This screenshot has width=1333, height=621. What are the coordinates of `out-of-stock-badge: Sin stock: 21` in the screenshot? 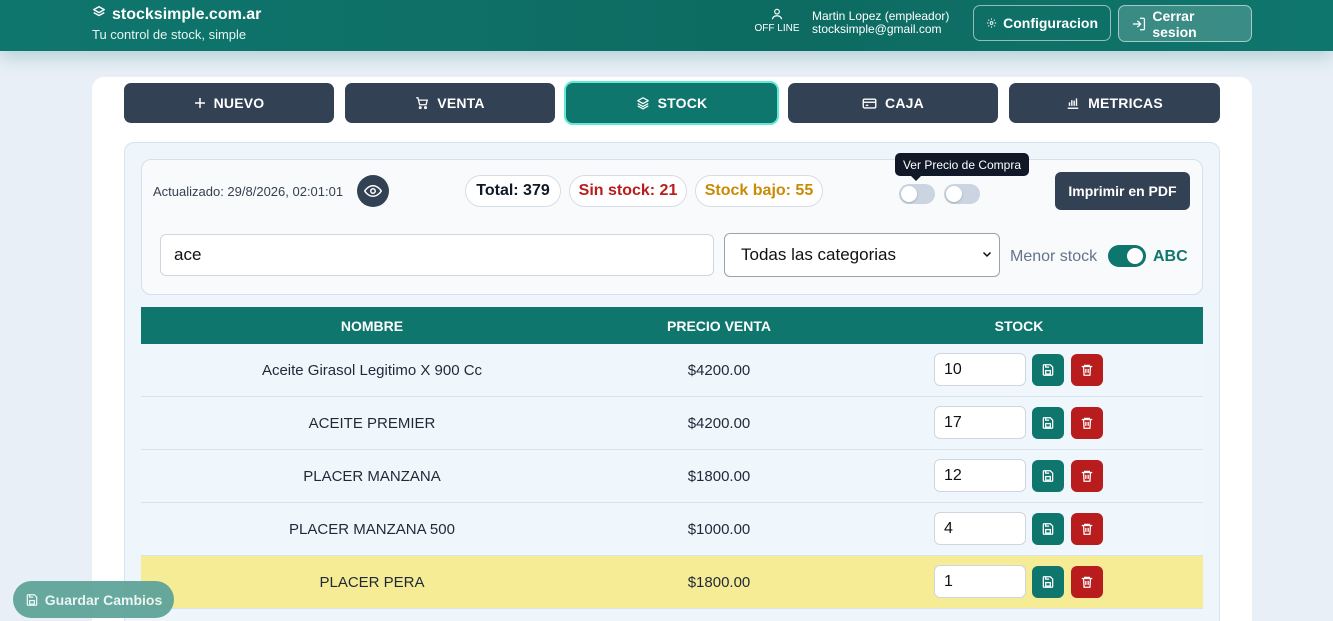 It's located at (628, 191).